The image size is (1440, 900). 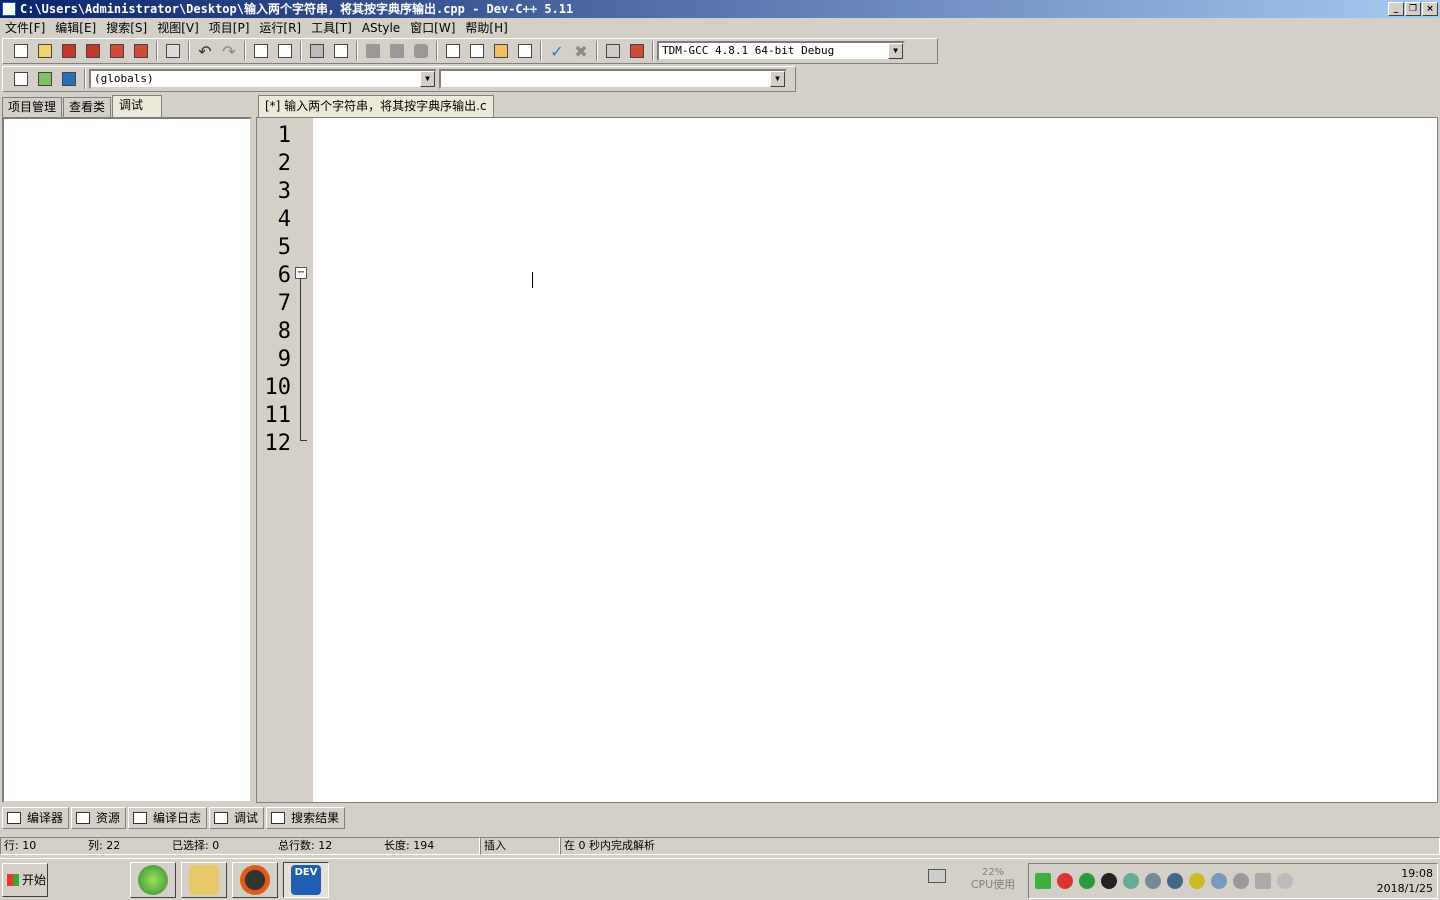 What do you see at coordinates (204, 880) in the screenshot?
I see `taskbar-app-explorer` at bounding box center [204, 880].